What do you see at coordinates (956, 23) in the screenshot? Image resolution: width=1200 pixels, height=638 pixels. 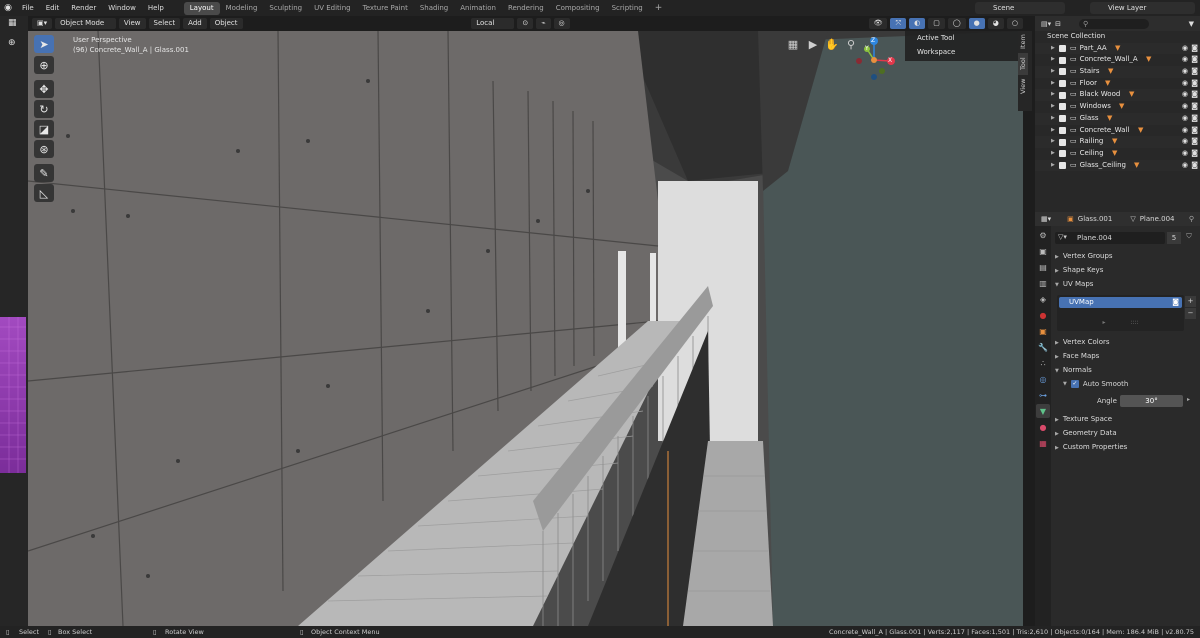 I see `shading-wireframe-icon: ◯` at bounding box center [956, 23].